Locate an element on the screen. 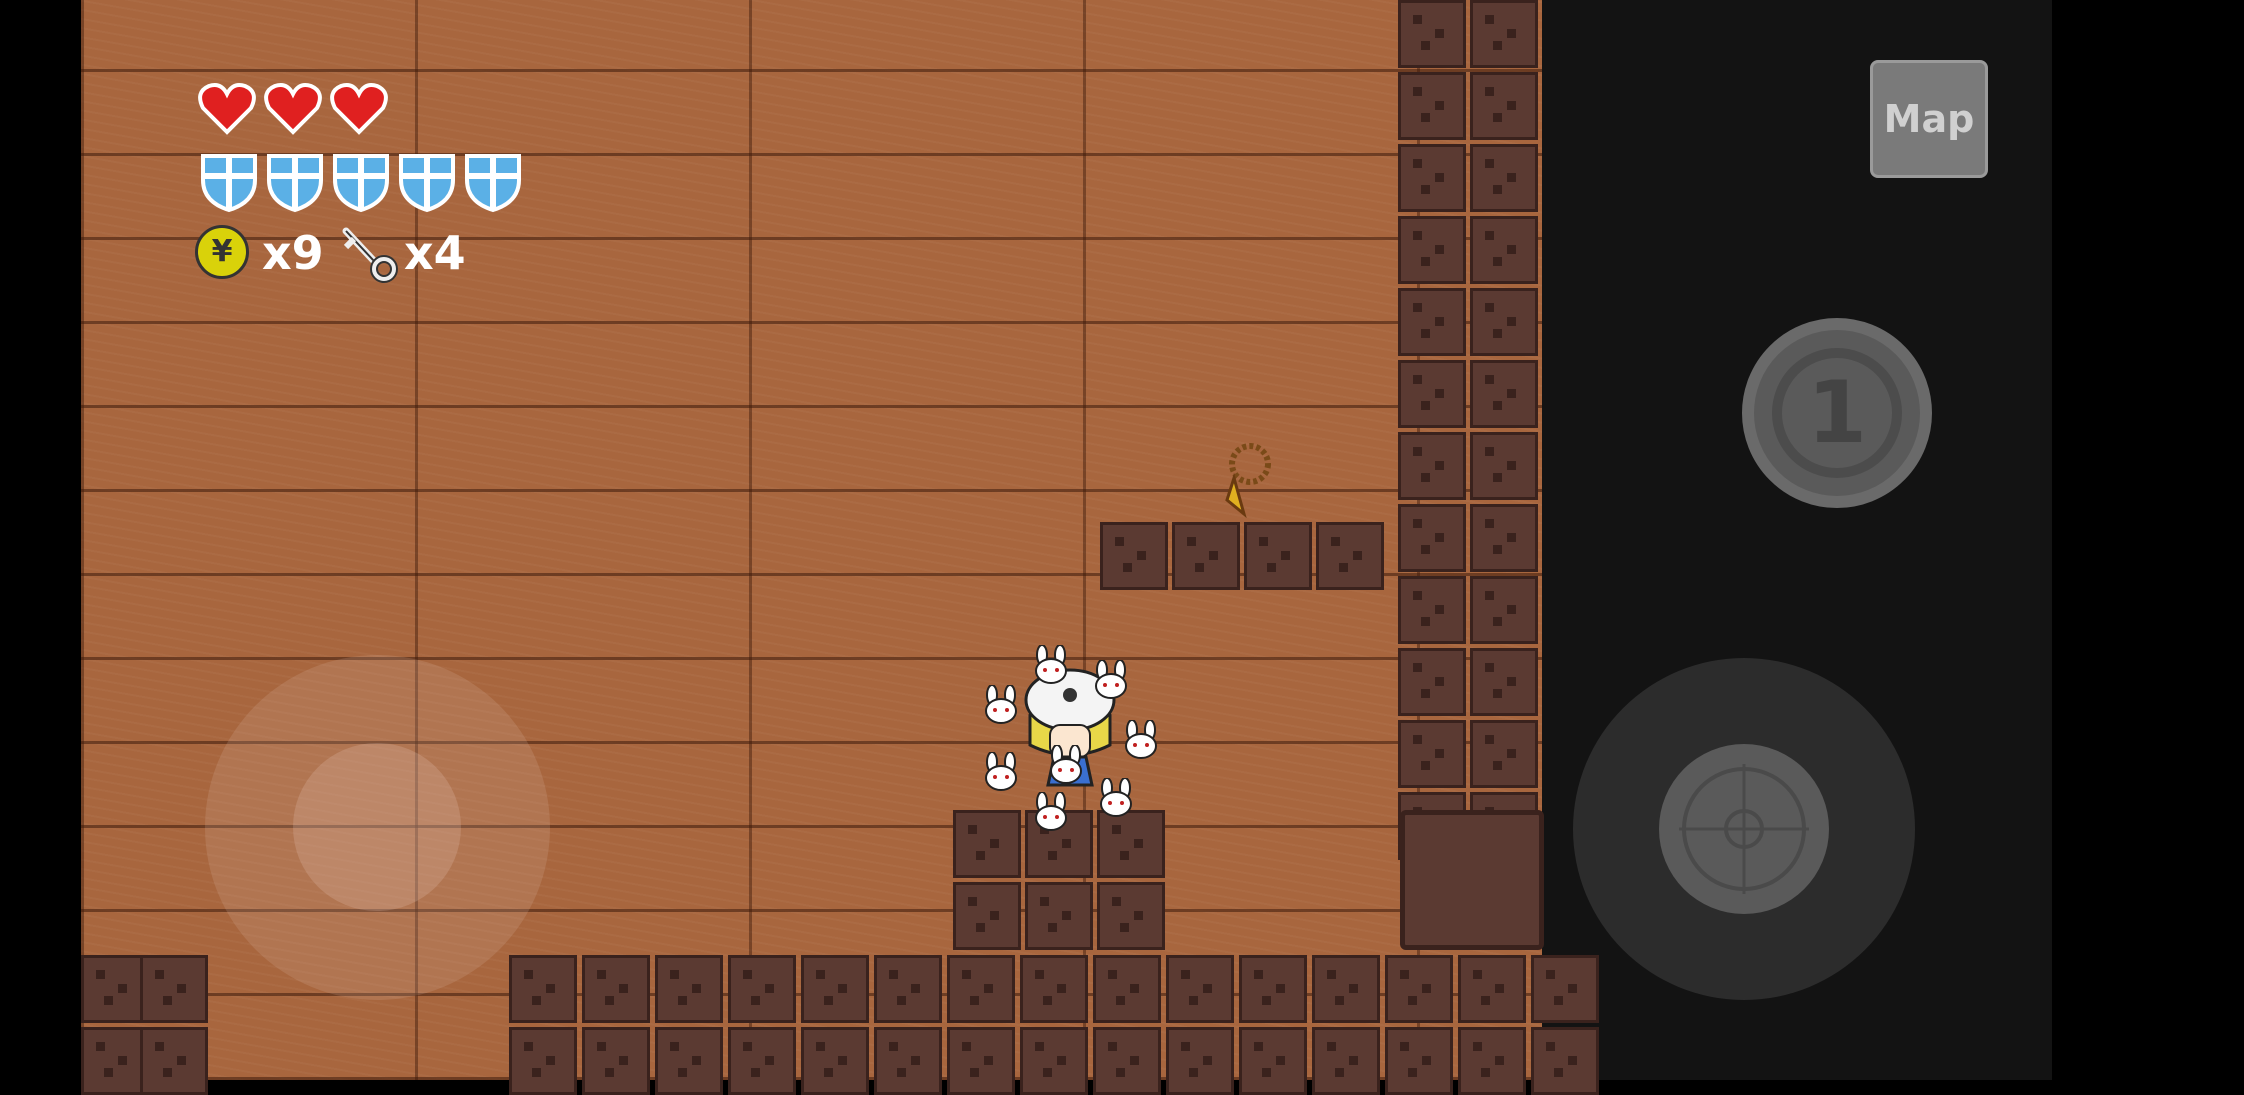 The height and width of the screenshot is (1095, 2244). move-joystick is located at coordinates (377, 827).